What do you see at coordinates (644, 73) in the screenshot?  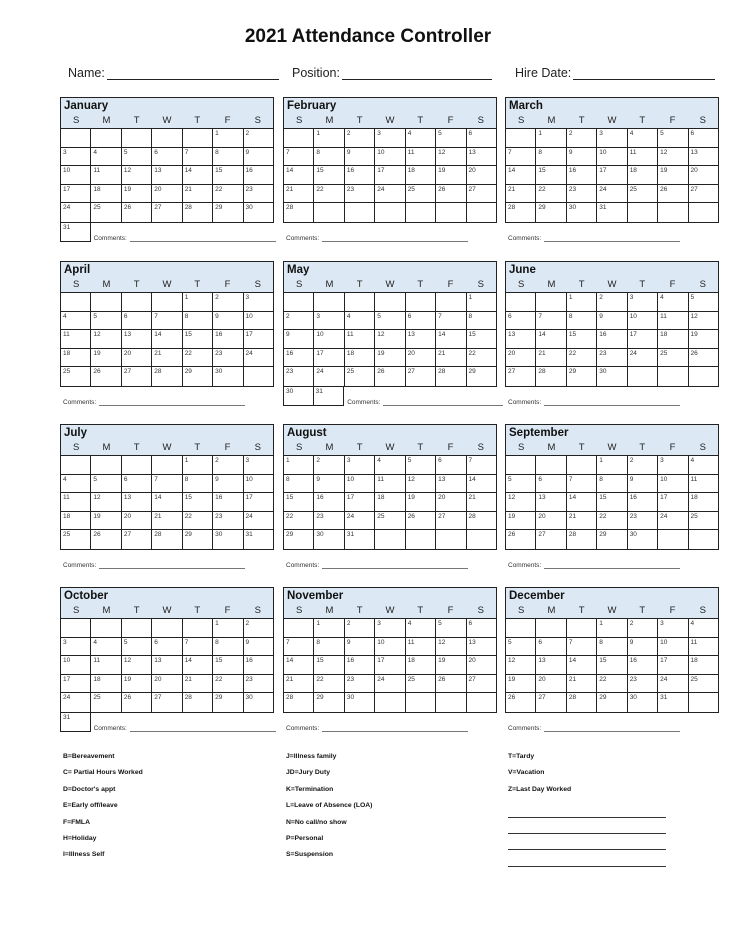 I see `hire-date-input-line` at bounding box center [644, 73].